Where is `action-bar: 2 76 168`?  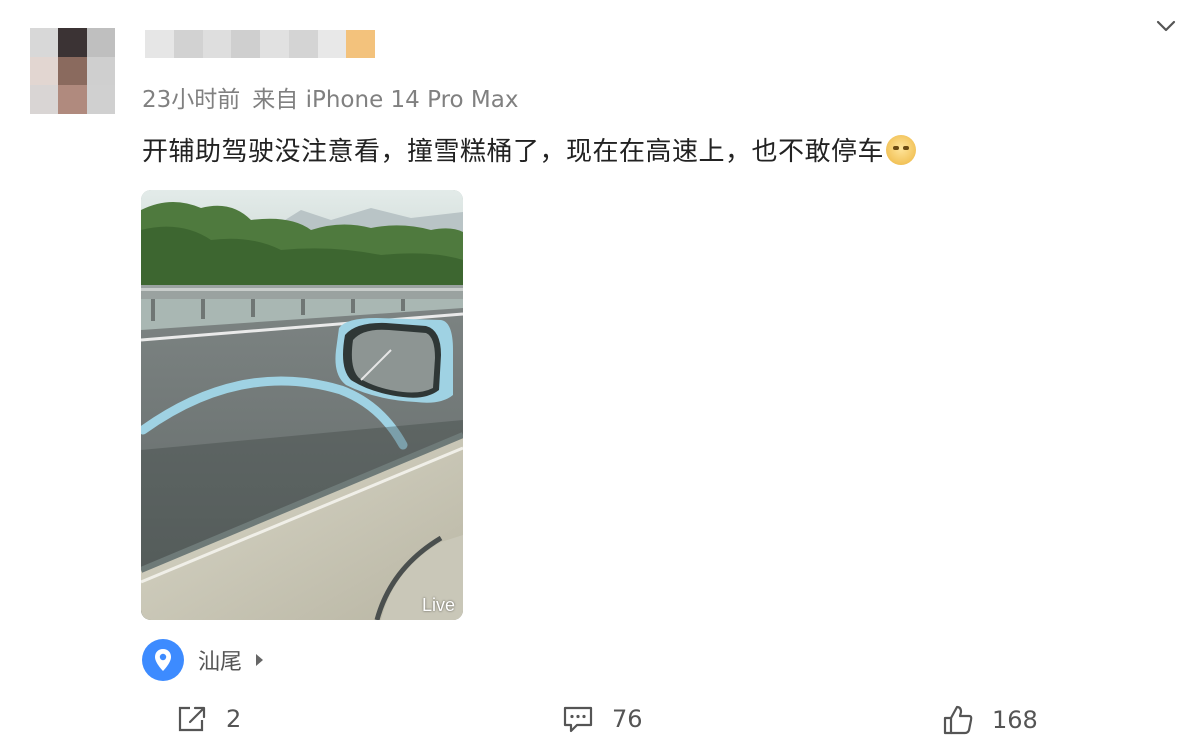
action-bar: 2 76 168 is located at coordinates (600, 720).